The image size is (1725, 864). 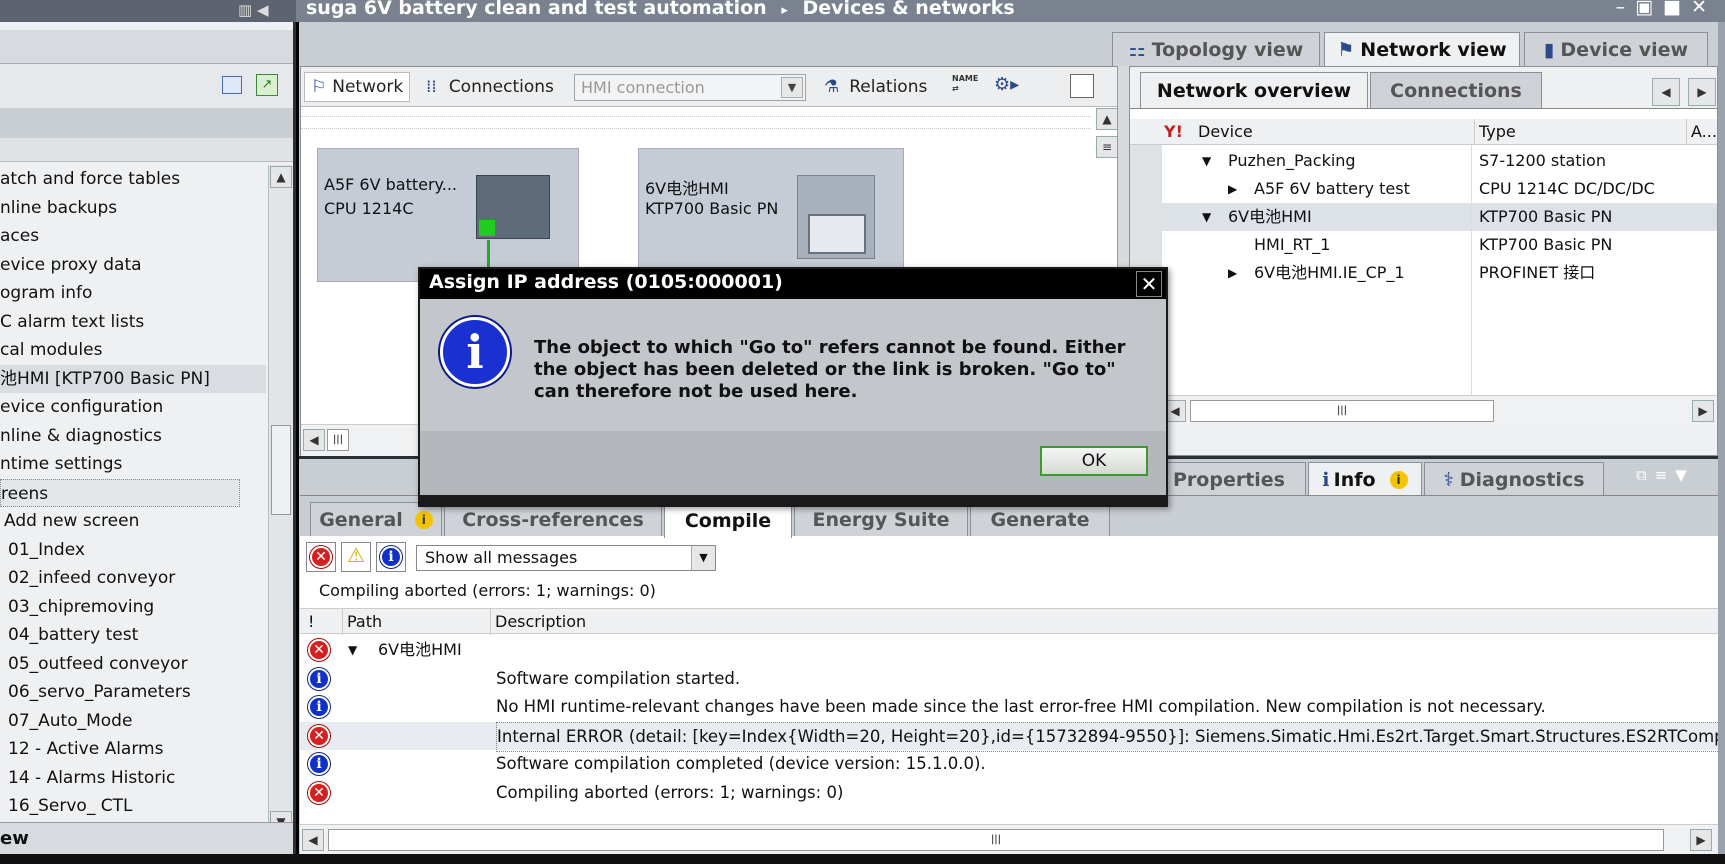 What do you see at coordinates (1701, 840) in the screenshot?
I see `messages-scroll-right-icon: ▶` at bounding box center [1701, 840].